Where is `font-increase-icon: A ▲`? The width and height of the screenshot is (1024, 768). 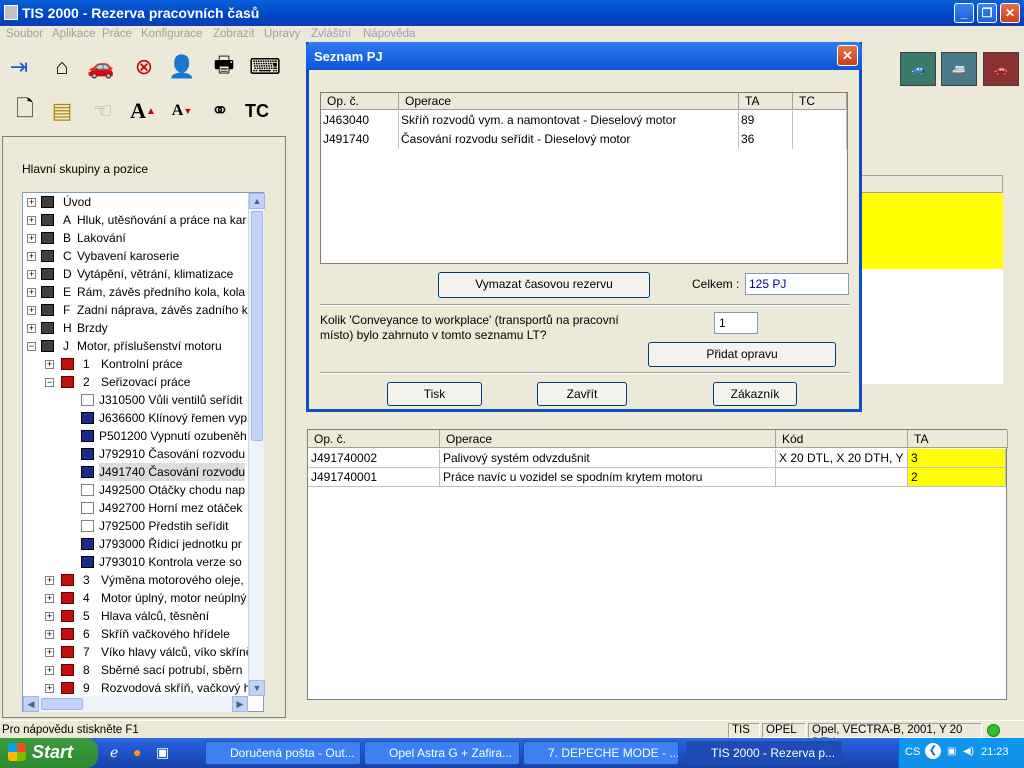 font-increase-icon: A ▲ is located at coordinates (143, 111).